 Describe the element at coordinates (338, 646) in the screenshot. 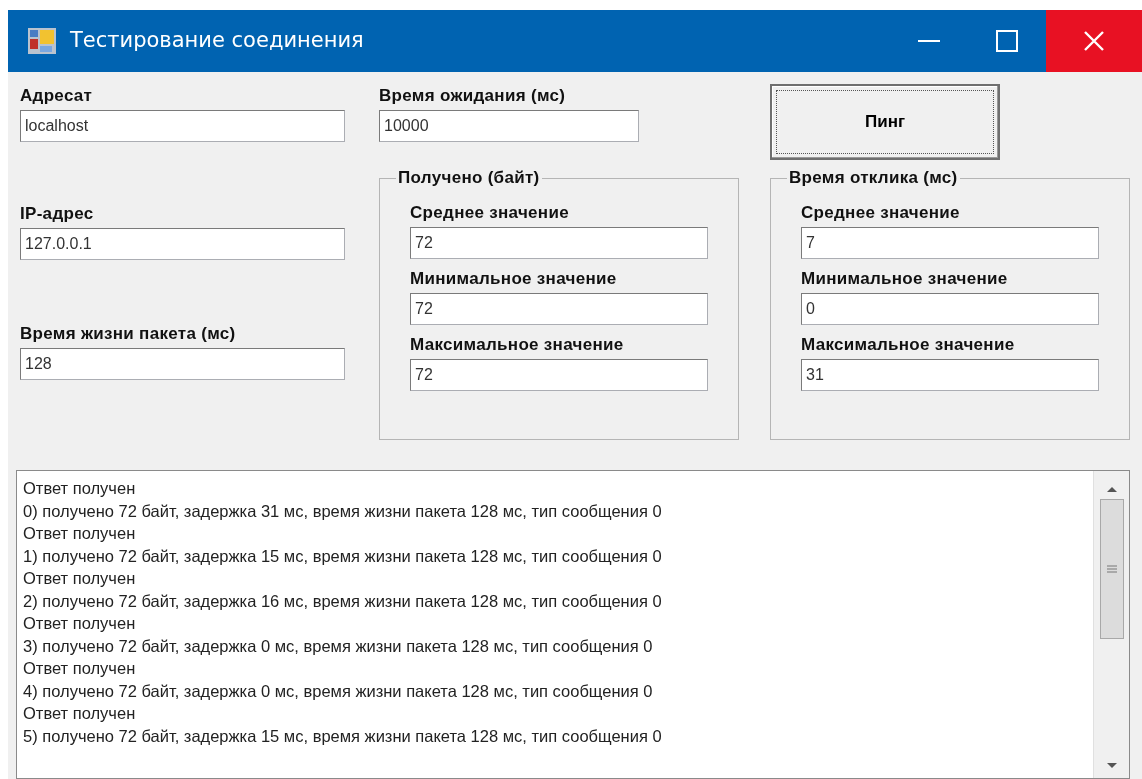

I see `log-line: 3) получено 72 байт, задержка 0 мс, время жизни пакета 128 мс, тип сообщения 0` at that location.